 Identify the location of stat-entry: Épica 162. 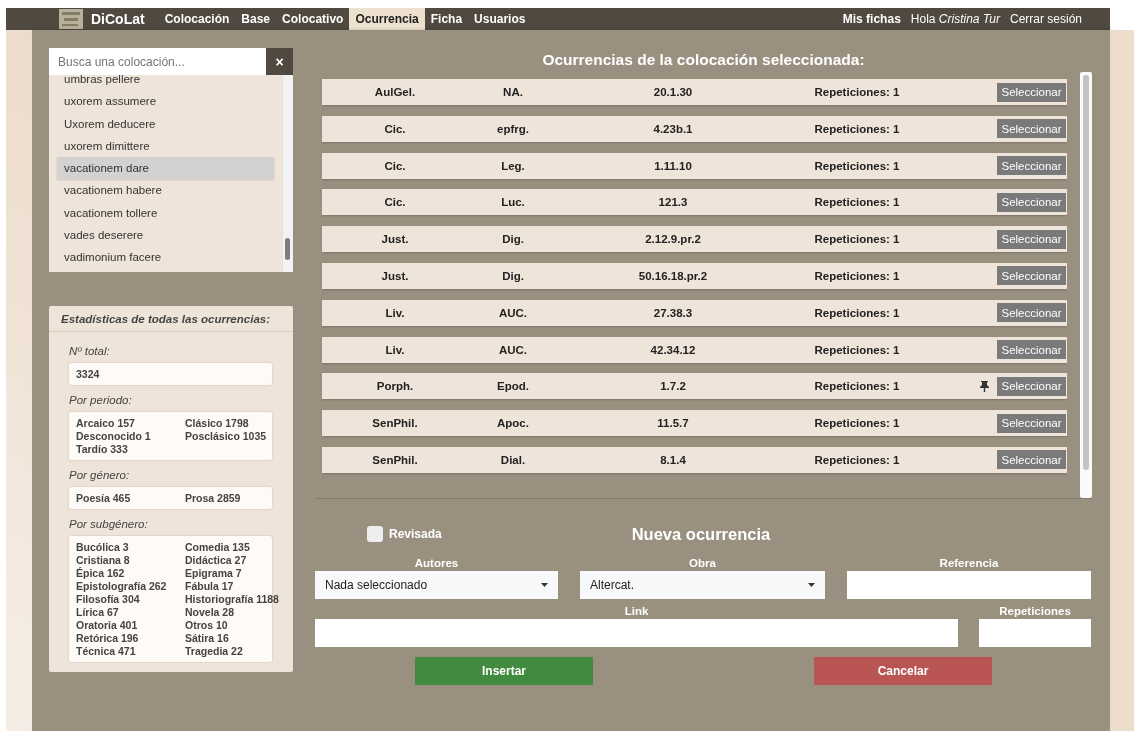
(101, 573).